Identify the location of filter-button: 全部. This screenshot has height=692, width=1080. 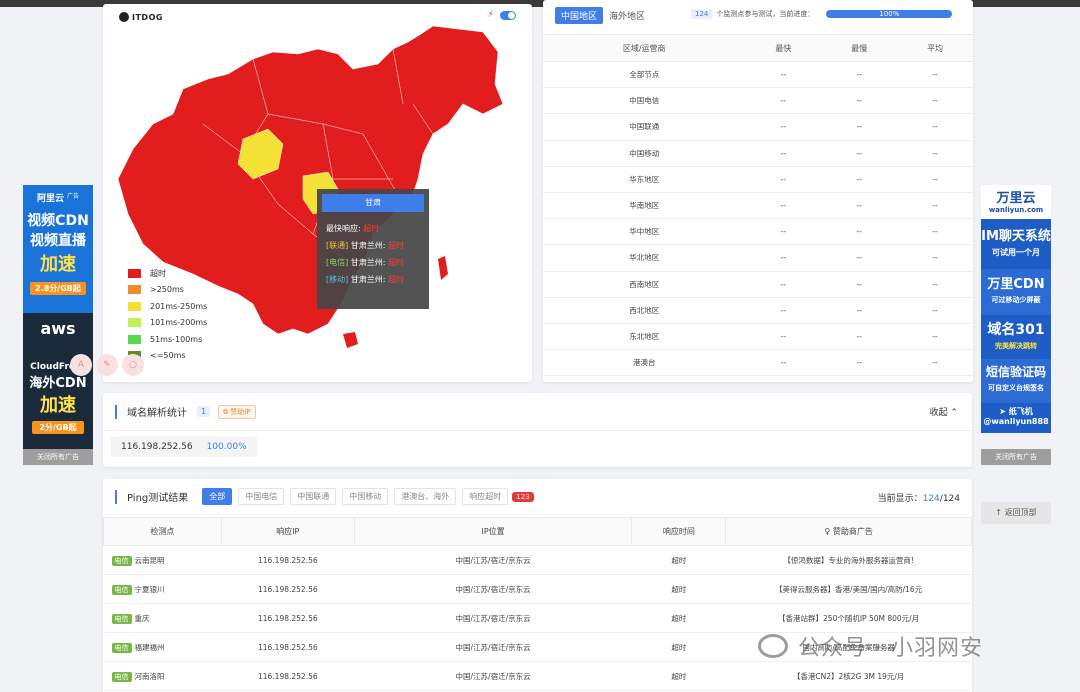
(217, 496).